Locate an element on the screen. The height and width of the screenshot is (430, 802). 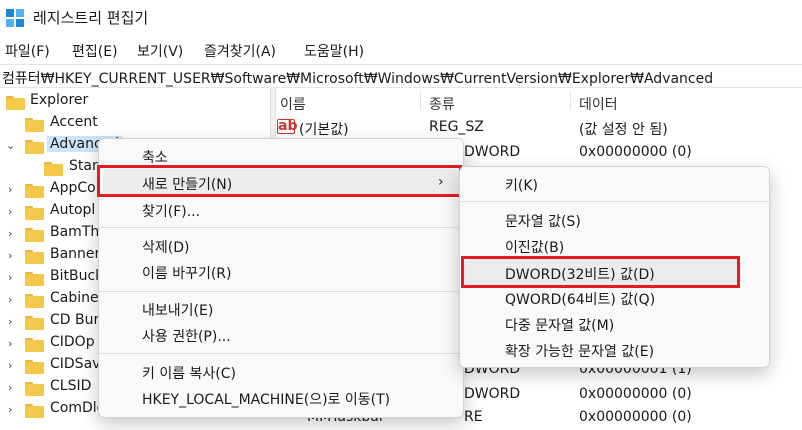
tree-item-label: CIDSav is located at coordinates (75, 364).